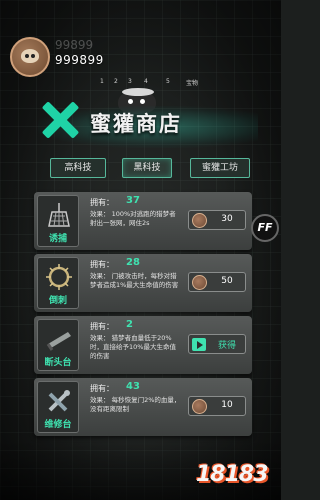  What do you see at coordinates (59, 401) in the screenshot?
I see `repair-tools-icon` at bounding box center [59, 401].